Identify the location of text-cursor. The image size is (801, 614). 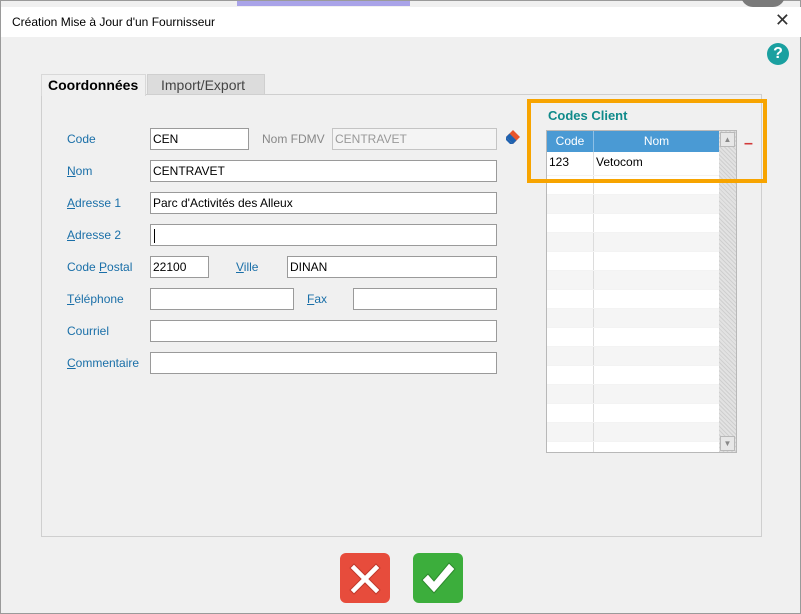
(154, 235).